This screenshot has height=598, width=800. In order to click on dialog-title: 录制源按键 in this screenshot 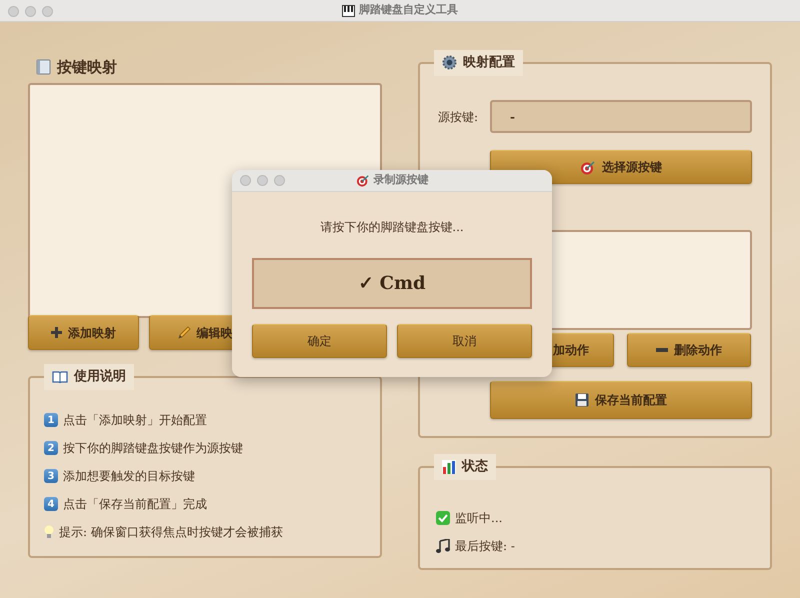, I will do `click(401, 180)`.